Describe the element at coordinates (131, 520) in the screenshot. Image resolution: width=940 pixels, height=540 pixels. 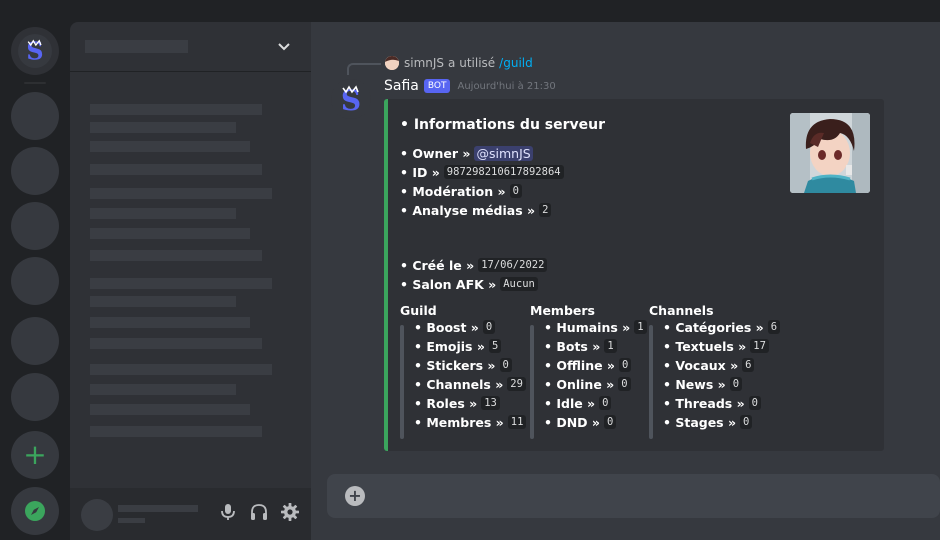
I see `user-status-placeholder` at that location.